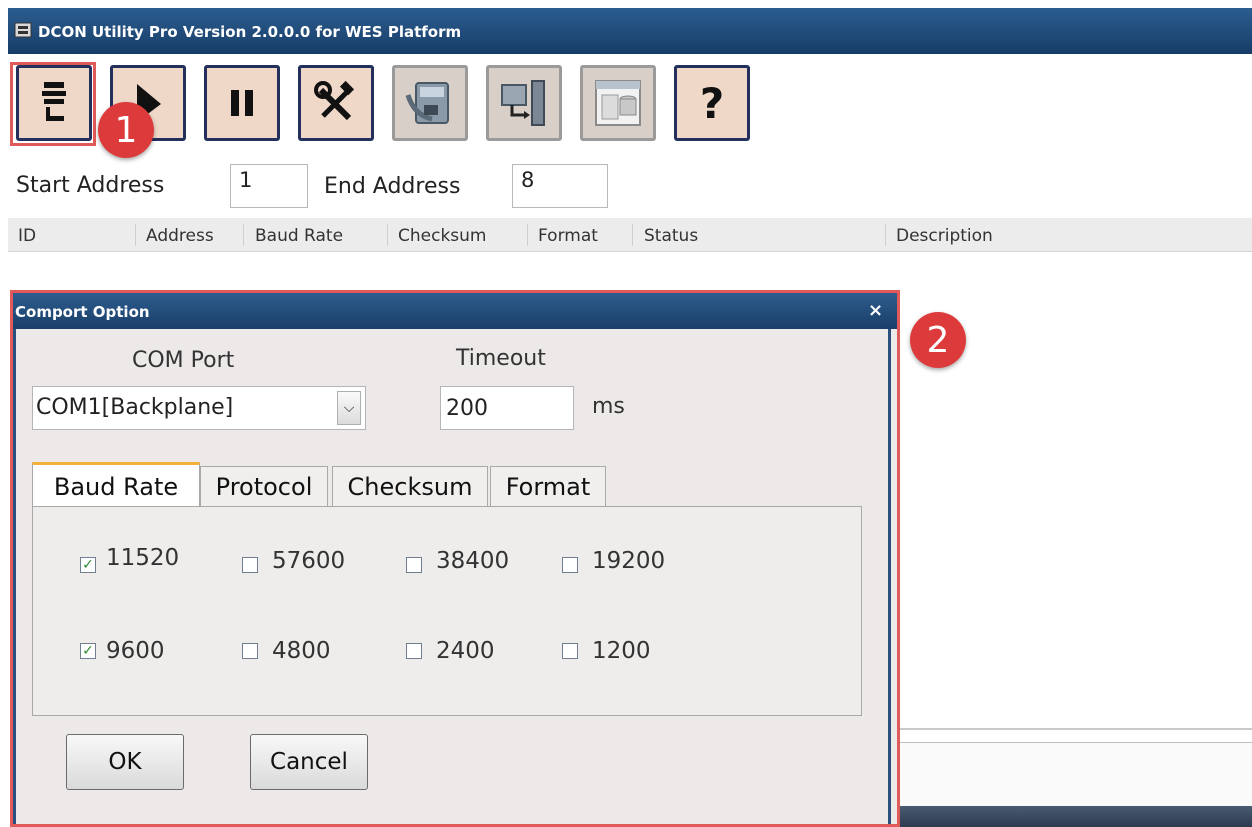 Image resolution: width=1252 pixels, height=827 pixels. Describe the element at coordinates (27, 236) in the screenshot. I see `column-header-id: ID` at that location.